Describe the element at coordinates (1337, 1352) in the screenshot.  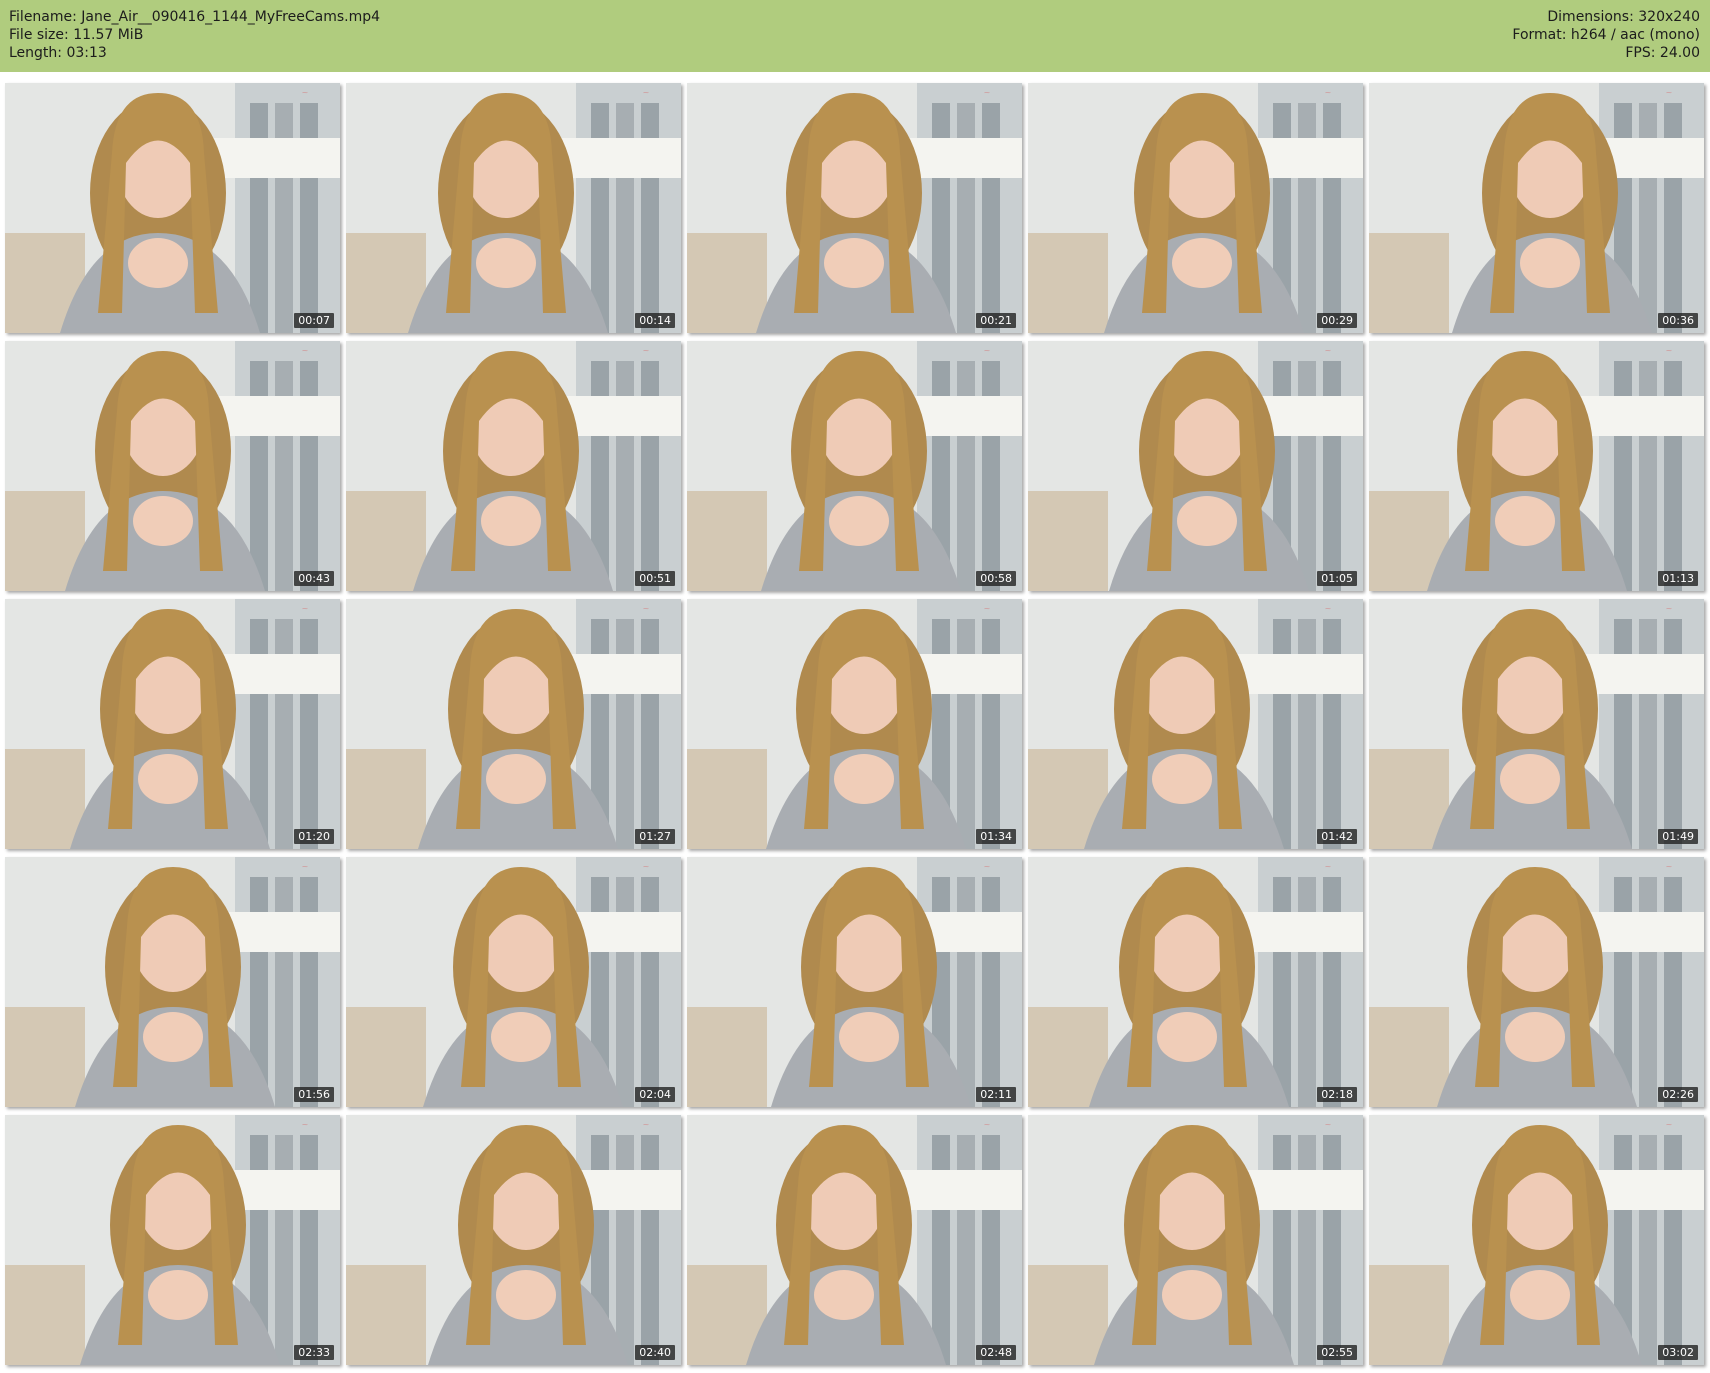
I see `timestamp-label: 02:55` at that location.